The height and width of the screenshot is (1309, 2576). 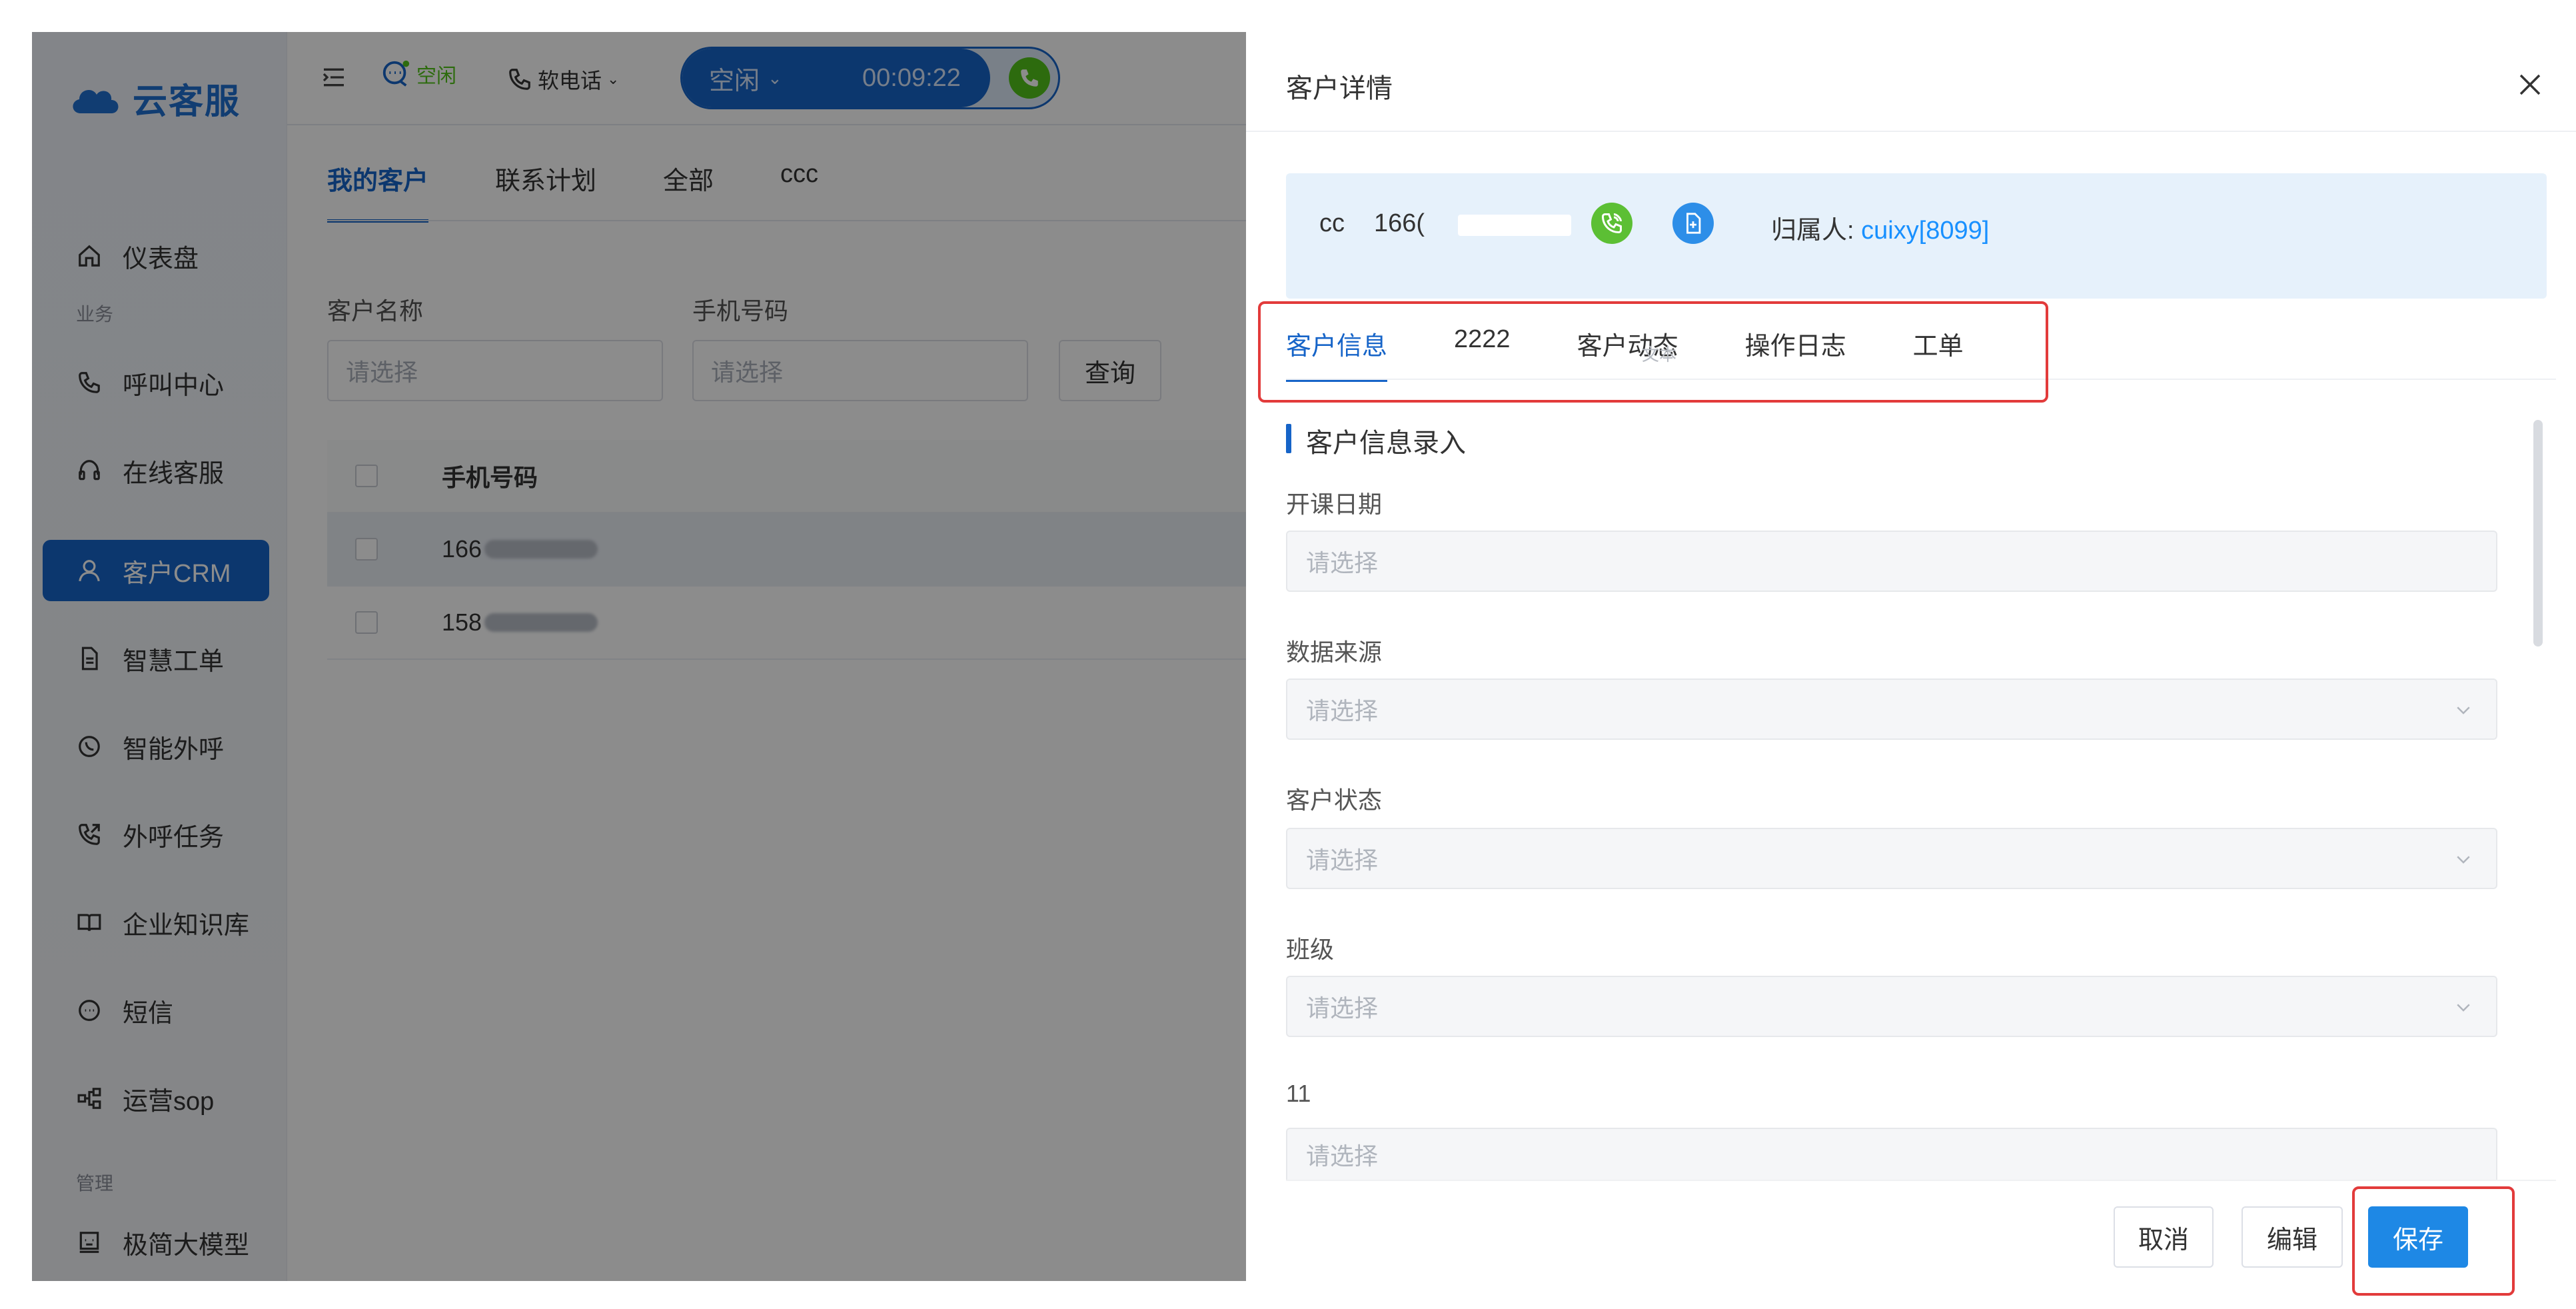 What do you see at coordinates (1921, 1180) in the screenshot?
I see `footer-divider` at bounding box center [1921, 1180].